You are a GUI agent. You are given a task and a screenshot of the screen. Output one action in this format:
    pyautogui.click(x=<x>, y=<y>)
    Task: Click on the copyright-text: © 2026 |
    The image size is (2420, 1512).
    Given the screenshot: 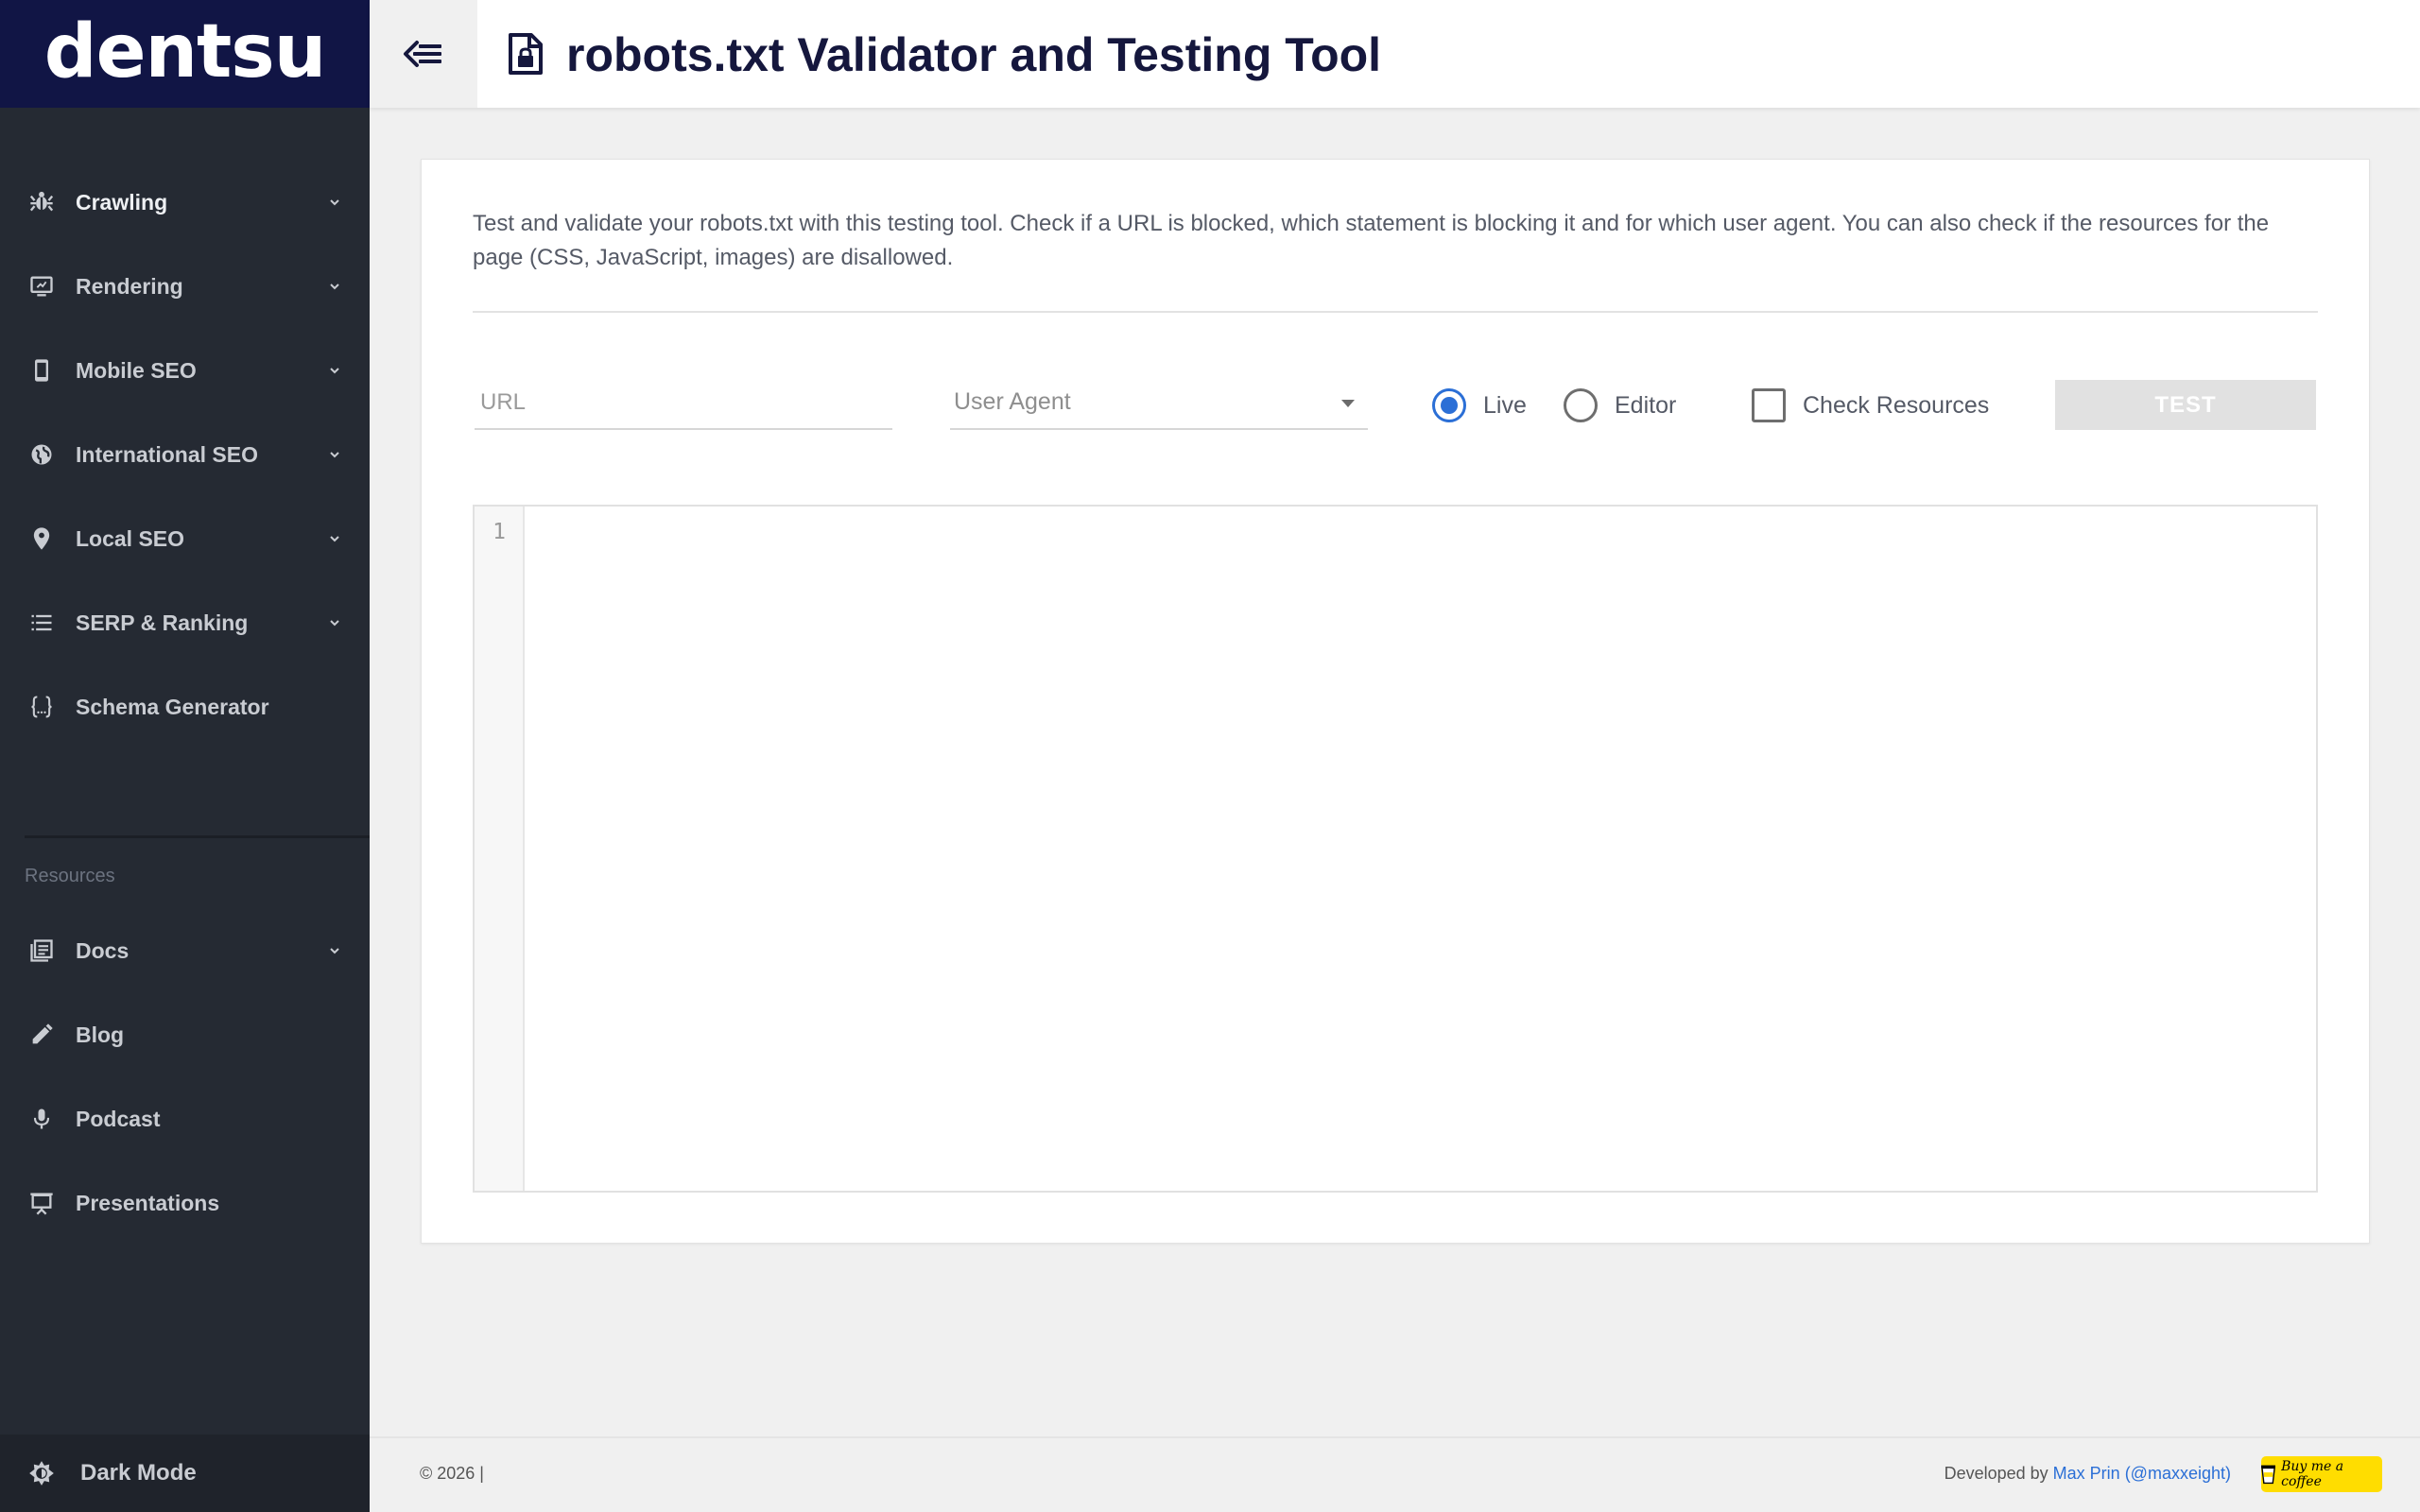 What is the action you would take?
    pyautogui.click(x=452, y=1473)
    